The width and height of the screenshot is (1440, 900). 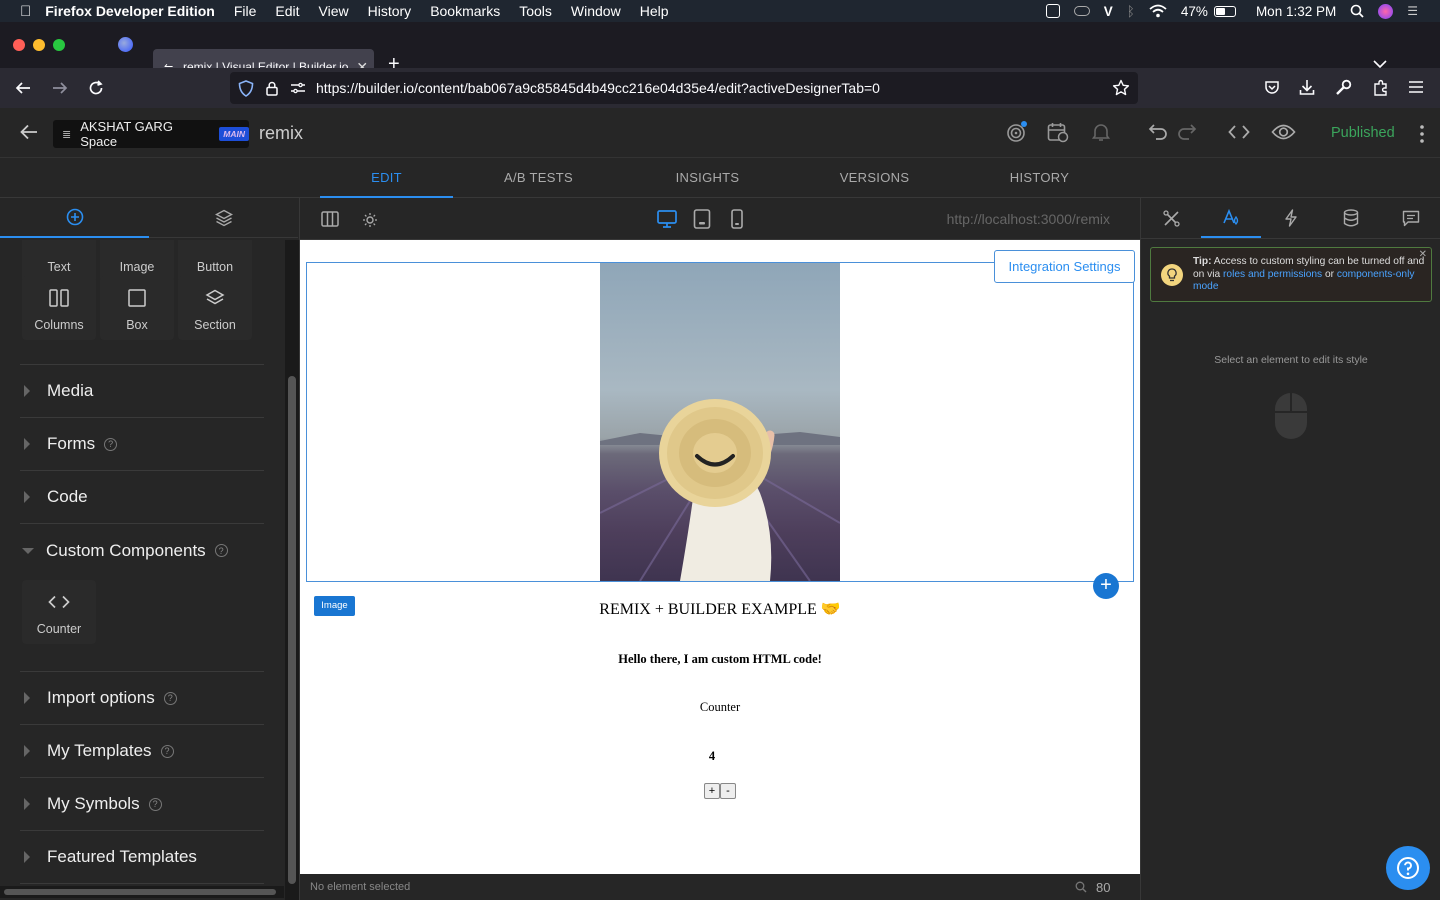 What do you see at coordinates (712, 791) in the screenshot?
I see `increment-button: +` at bounding box center [712, 791].